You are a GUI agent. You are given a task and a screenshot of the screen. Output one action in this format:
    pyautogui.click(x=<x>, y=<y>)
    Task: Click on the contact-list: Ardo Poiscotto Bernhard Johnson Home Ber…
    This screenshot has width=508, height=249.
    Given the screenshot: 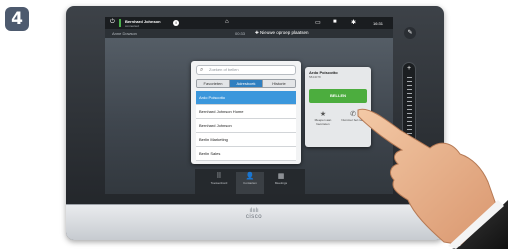 What is the action you would take?
    pyautogui.click(x=246, y=126)
    